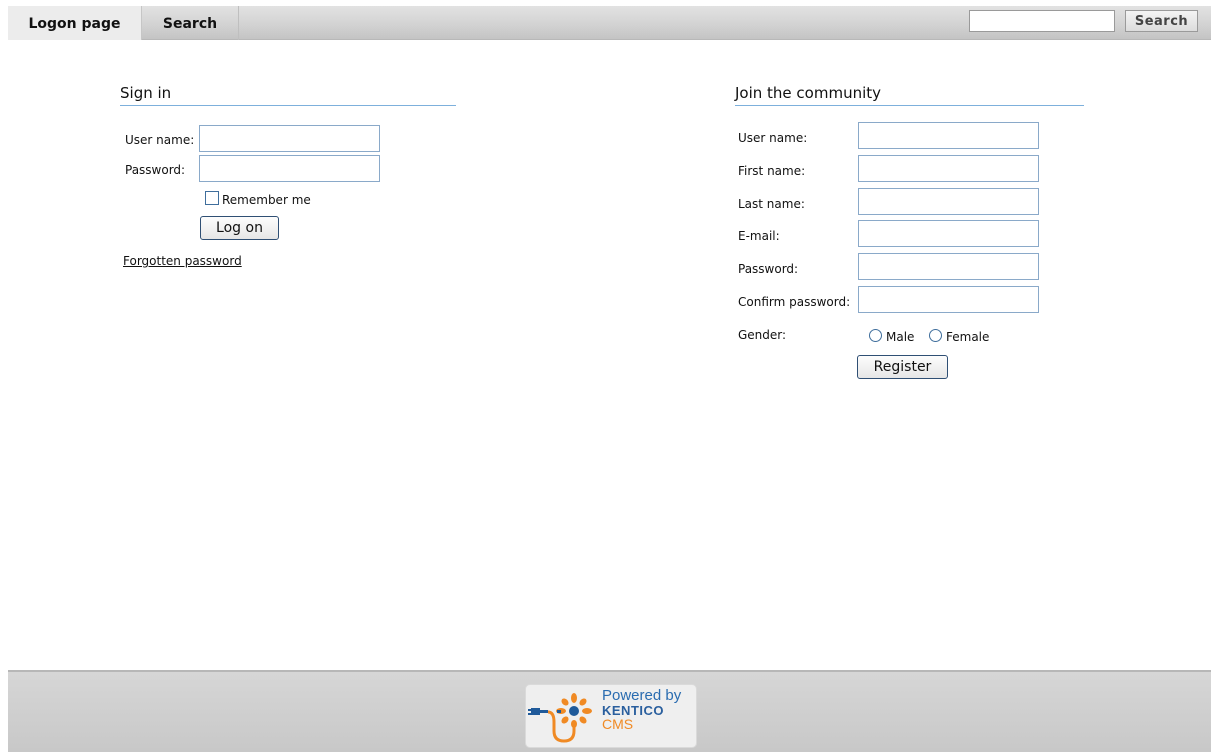  What do you see at coordinates (155, 170) in the screenshot?
I see `signin-password-label: Password:` at bounding box center [155, 170].